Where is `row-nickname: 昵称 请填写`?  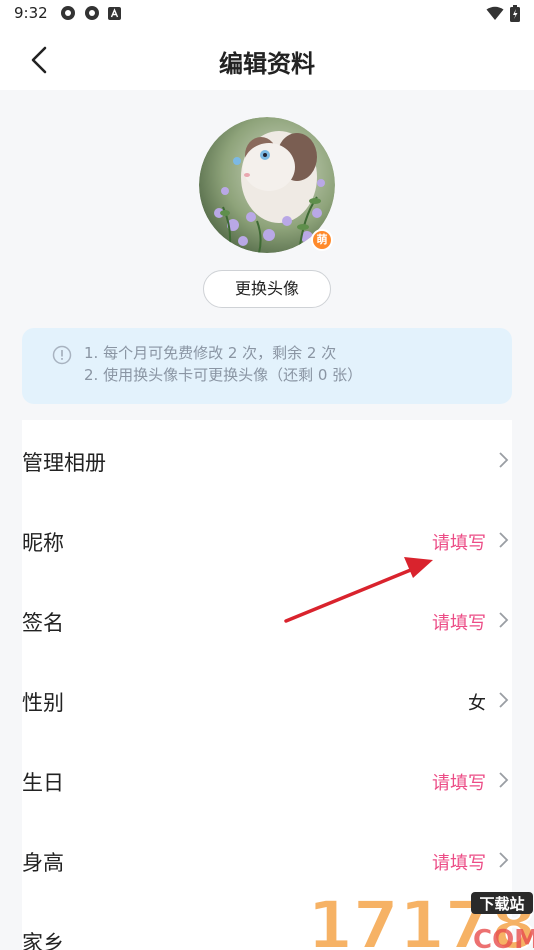 row-nickname: 昵称 请填写 is located at coordinates (267, 540).